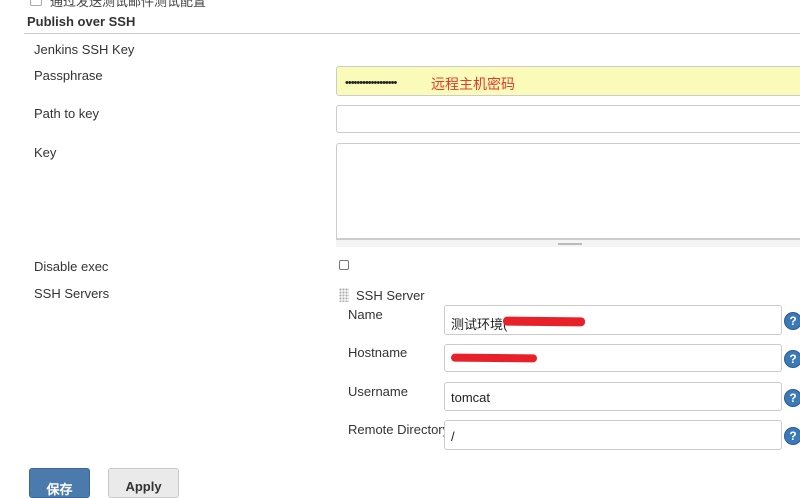  I want to click on key-label: Key, so click(45, 152).